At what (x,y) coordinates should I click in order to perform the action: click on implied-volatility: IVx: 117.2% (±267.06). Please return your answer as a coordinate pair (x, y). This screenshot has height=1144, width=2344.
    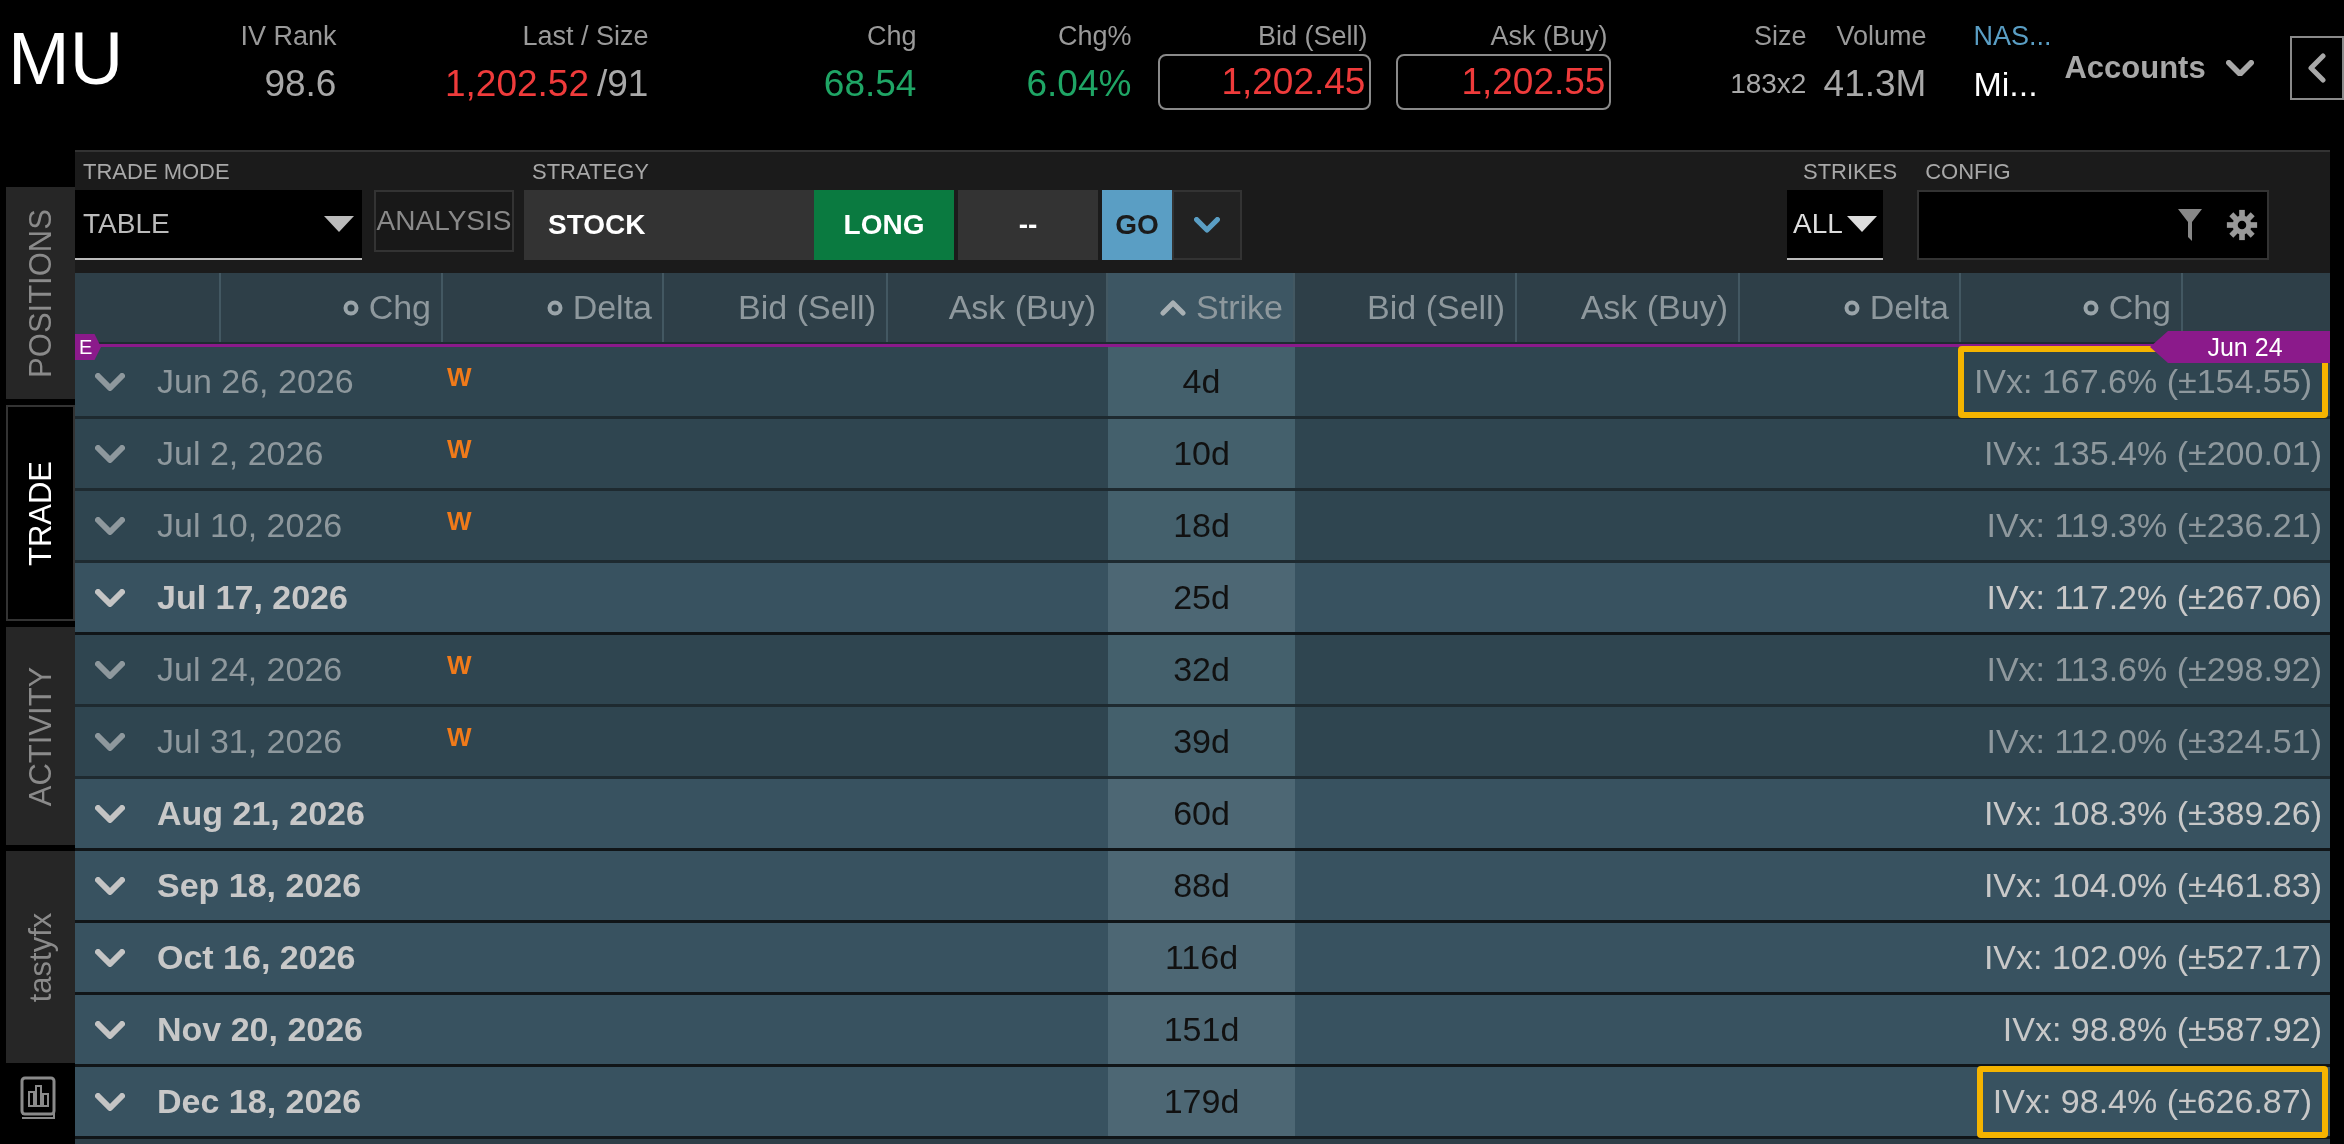
    Looking at the image, I should click on (2154, 597).